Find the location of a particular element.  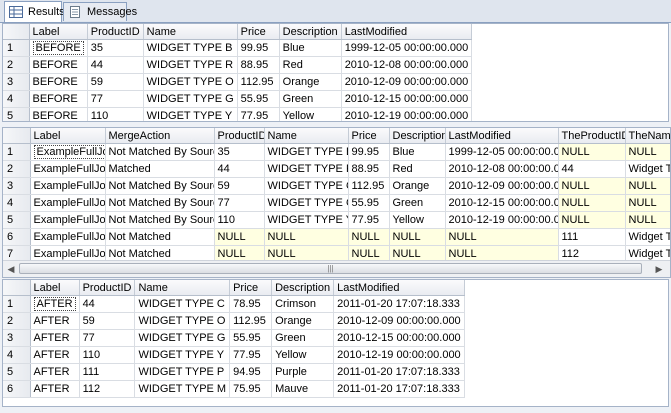

row-number: 4 is located at coordinates (16, 99).